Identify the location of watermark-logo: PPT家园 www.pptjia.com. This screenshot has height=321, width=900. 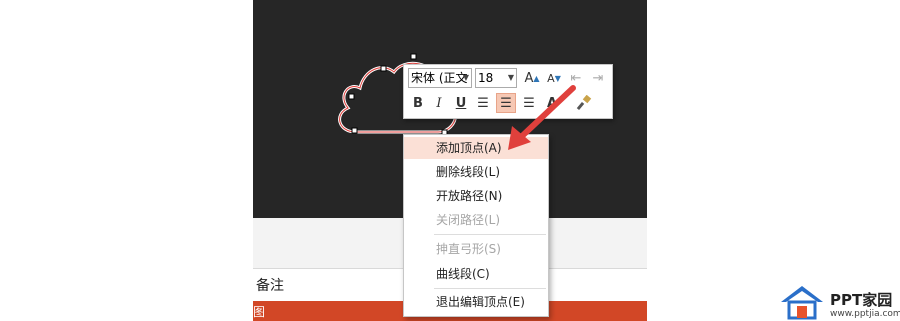
(837, 302).